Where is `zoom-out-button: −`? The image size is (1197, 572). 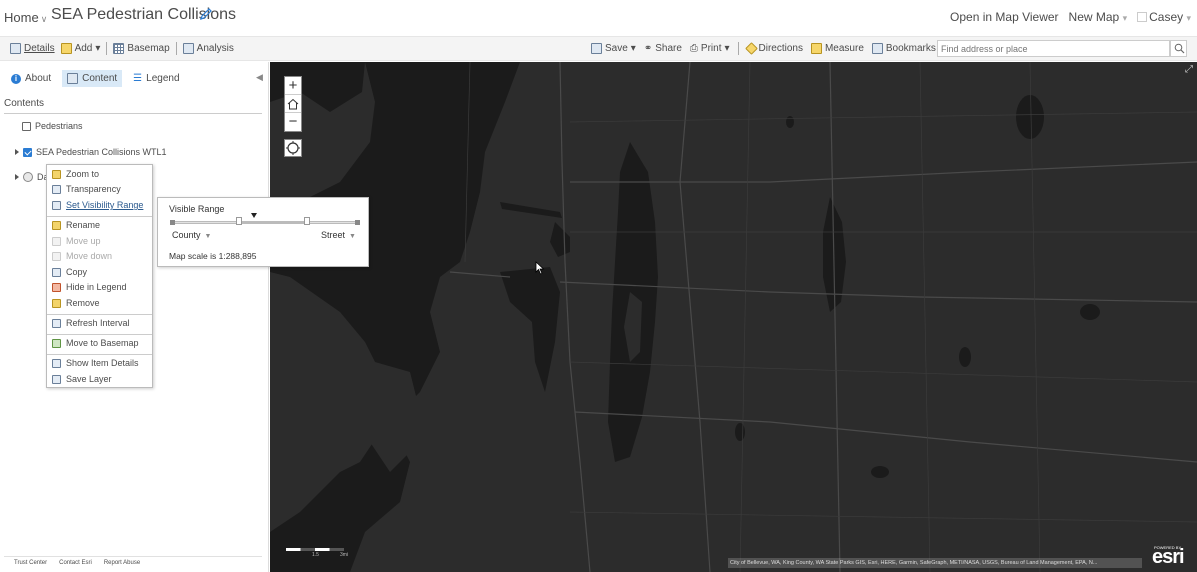
zoom-out-button: − is located at coordinates (293, 122).